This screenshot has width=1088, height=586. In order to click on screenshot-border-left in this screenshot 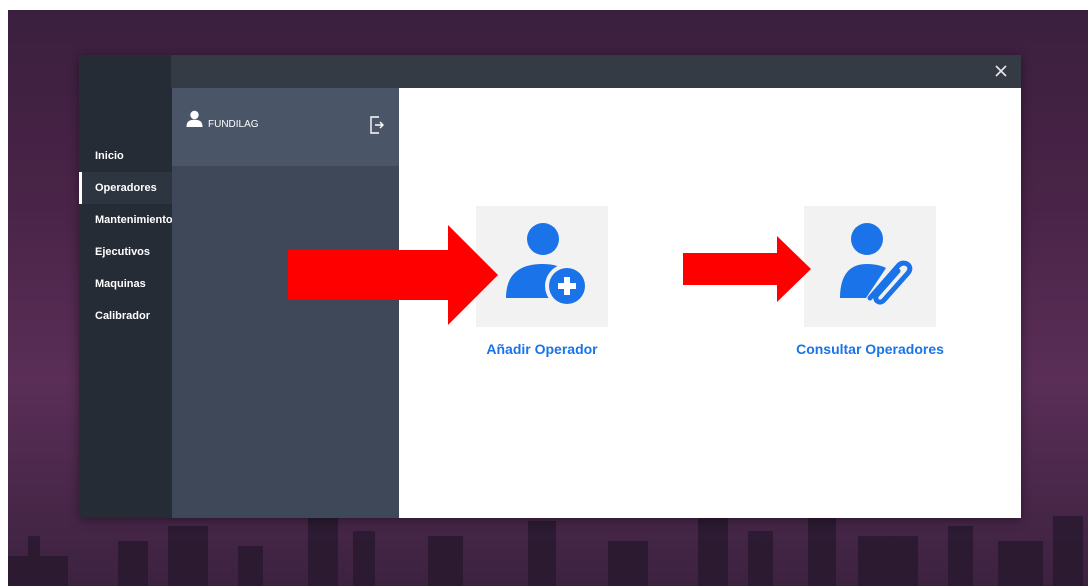, I will do `click(4, 293)`.